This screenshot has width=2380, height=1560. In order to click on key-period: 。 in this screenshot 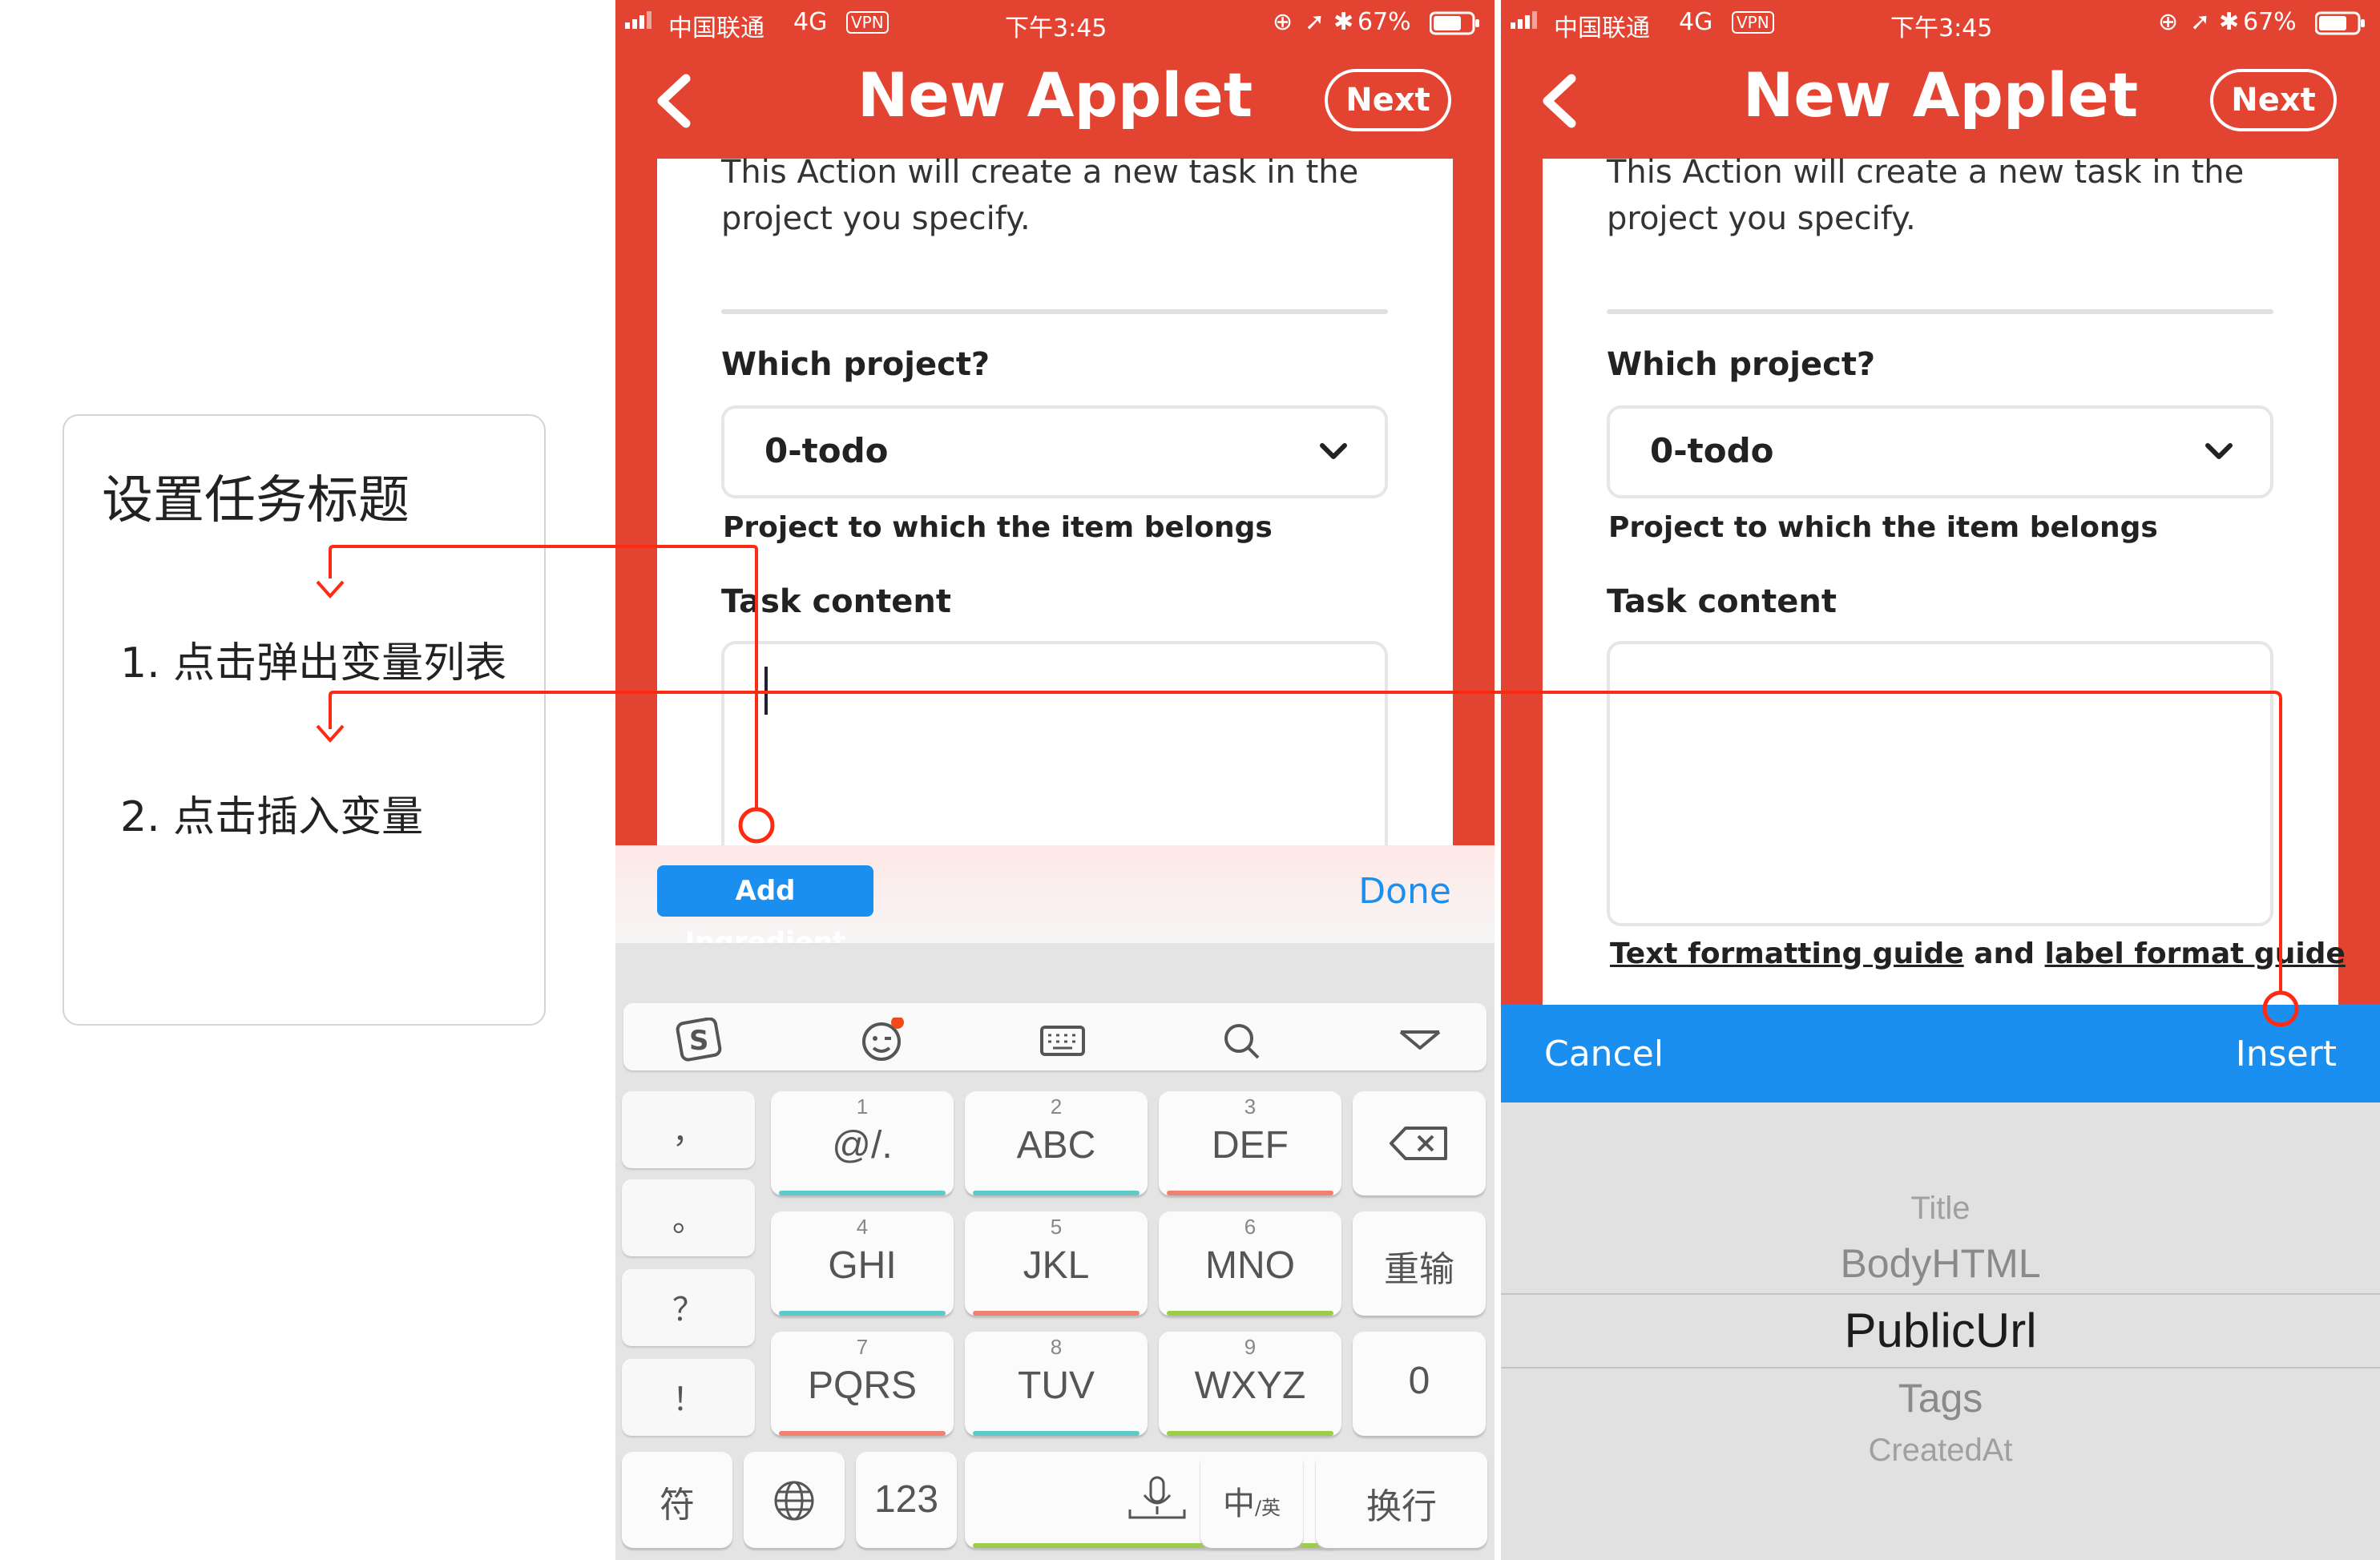, I will do `click(688, 1217)`.